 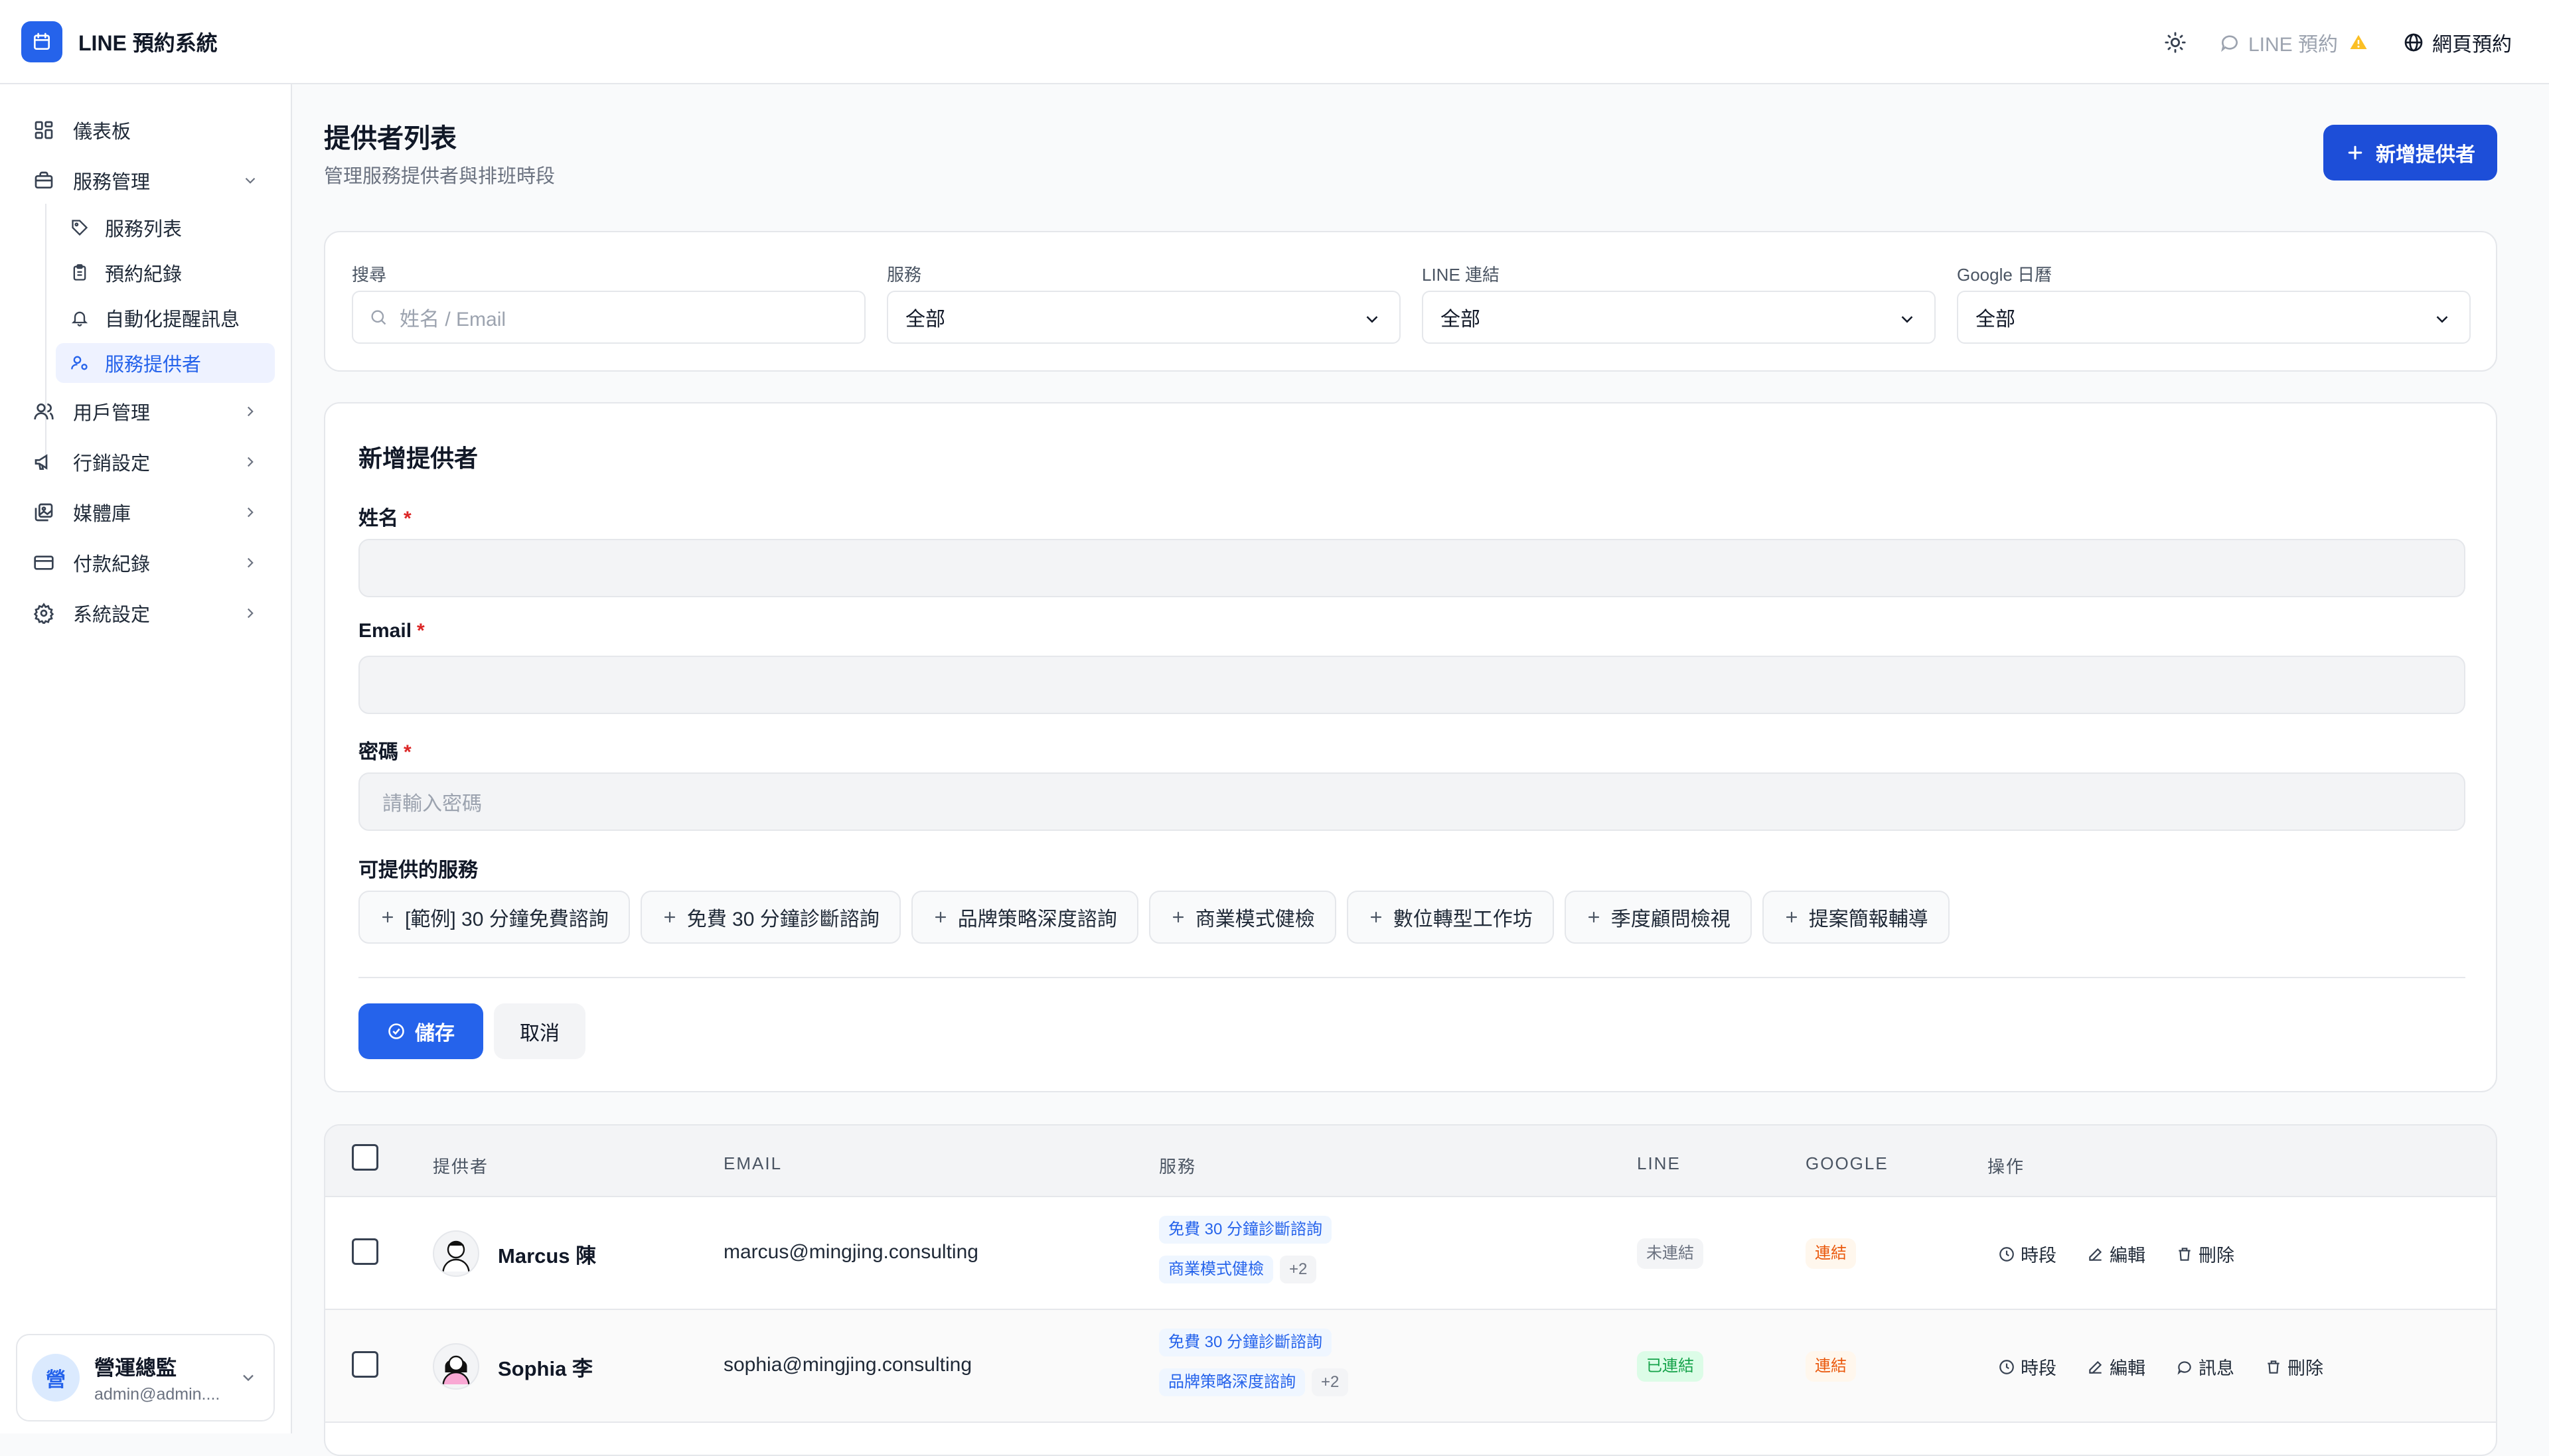 What do you see at coordinates (1232, 1382) in the screenshot?
I see `service-tag: 品牌策略深度諮詢` at bounding box center [1232, 1382].